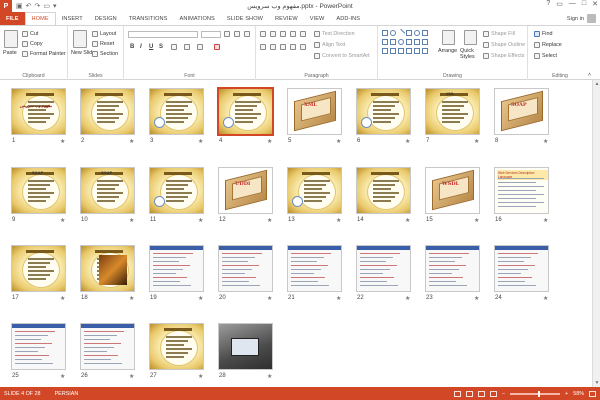 The image size is (600, 400). I want to click on decrease-indent-button, so click(283, 34).